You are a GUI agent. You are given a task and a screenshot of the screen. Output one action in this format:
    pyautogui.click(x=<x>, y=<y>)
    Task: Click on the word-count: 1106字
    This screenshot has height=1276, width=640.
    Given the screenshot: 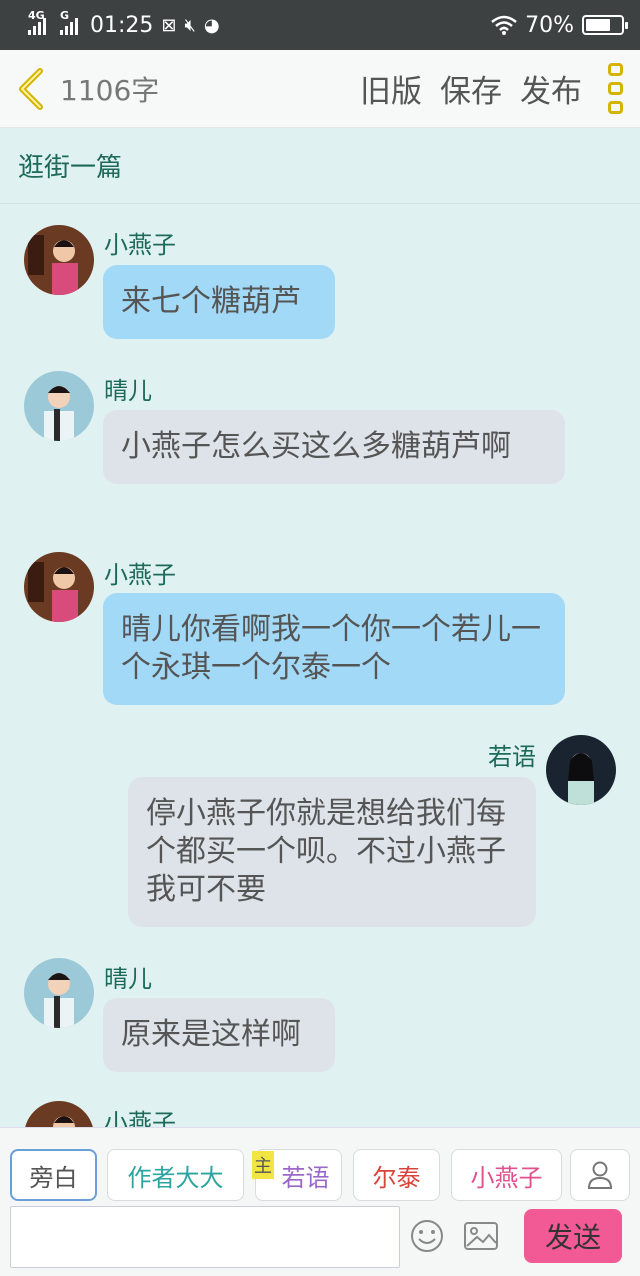 What is the action you would take?
    pyautogui.click(x=110, y=90)
    